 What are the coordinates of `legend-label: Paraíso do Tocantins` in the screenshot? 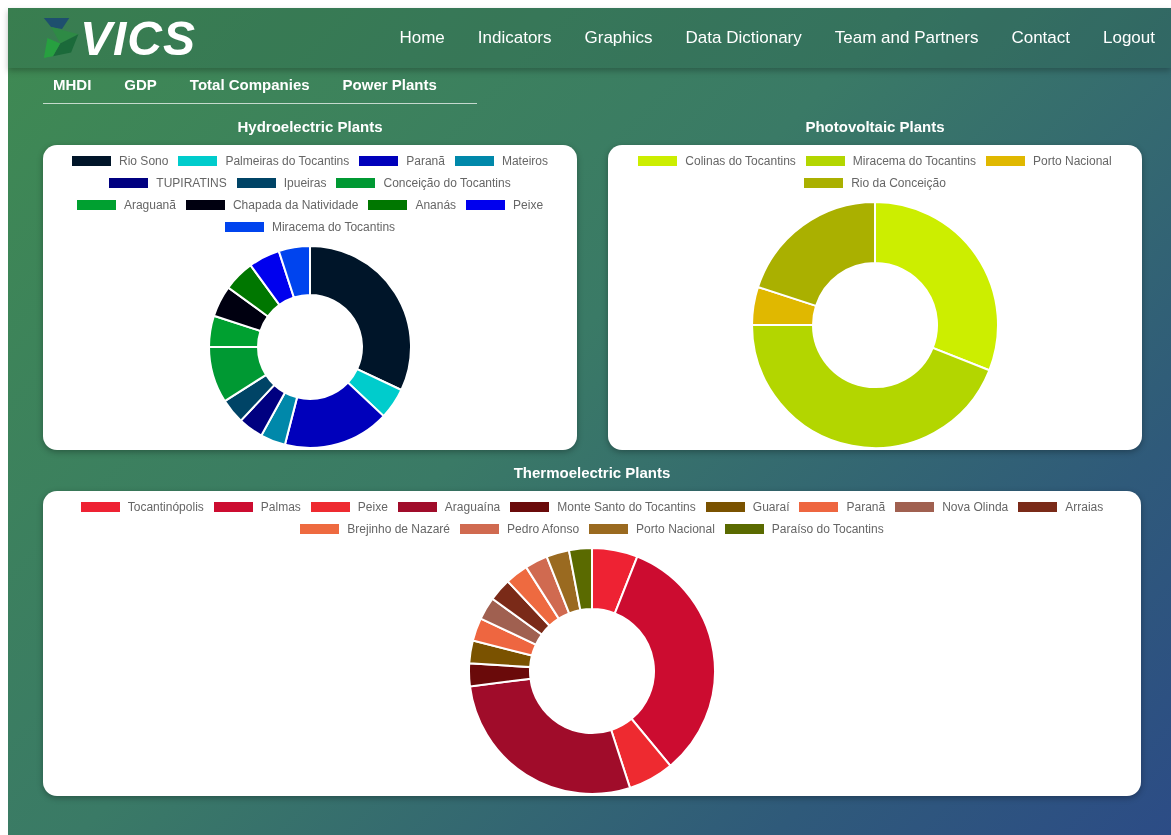 It's located at (827, 529).